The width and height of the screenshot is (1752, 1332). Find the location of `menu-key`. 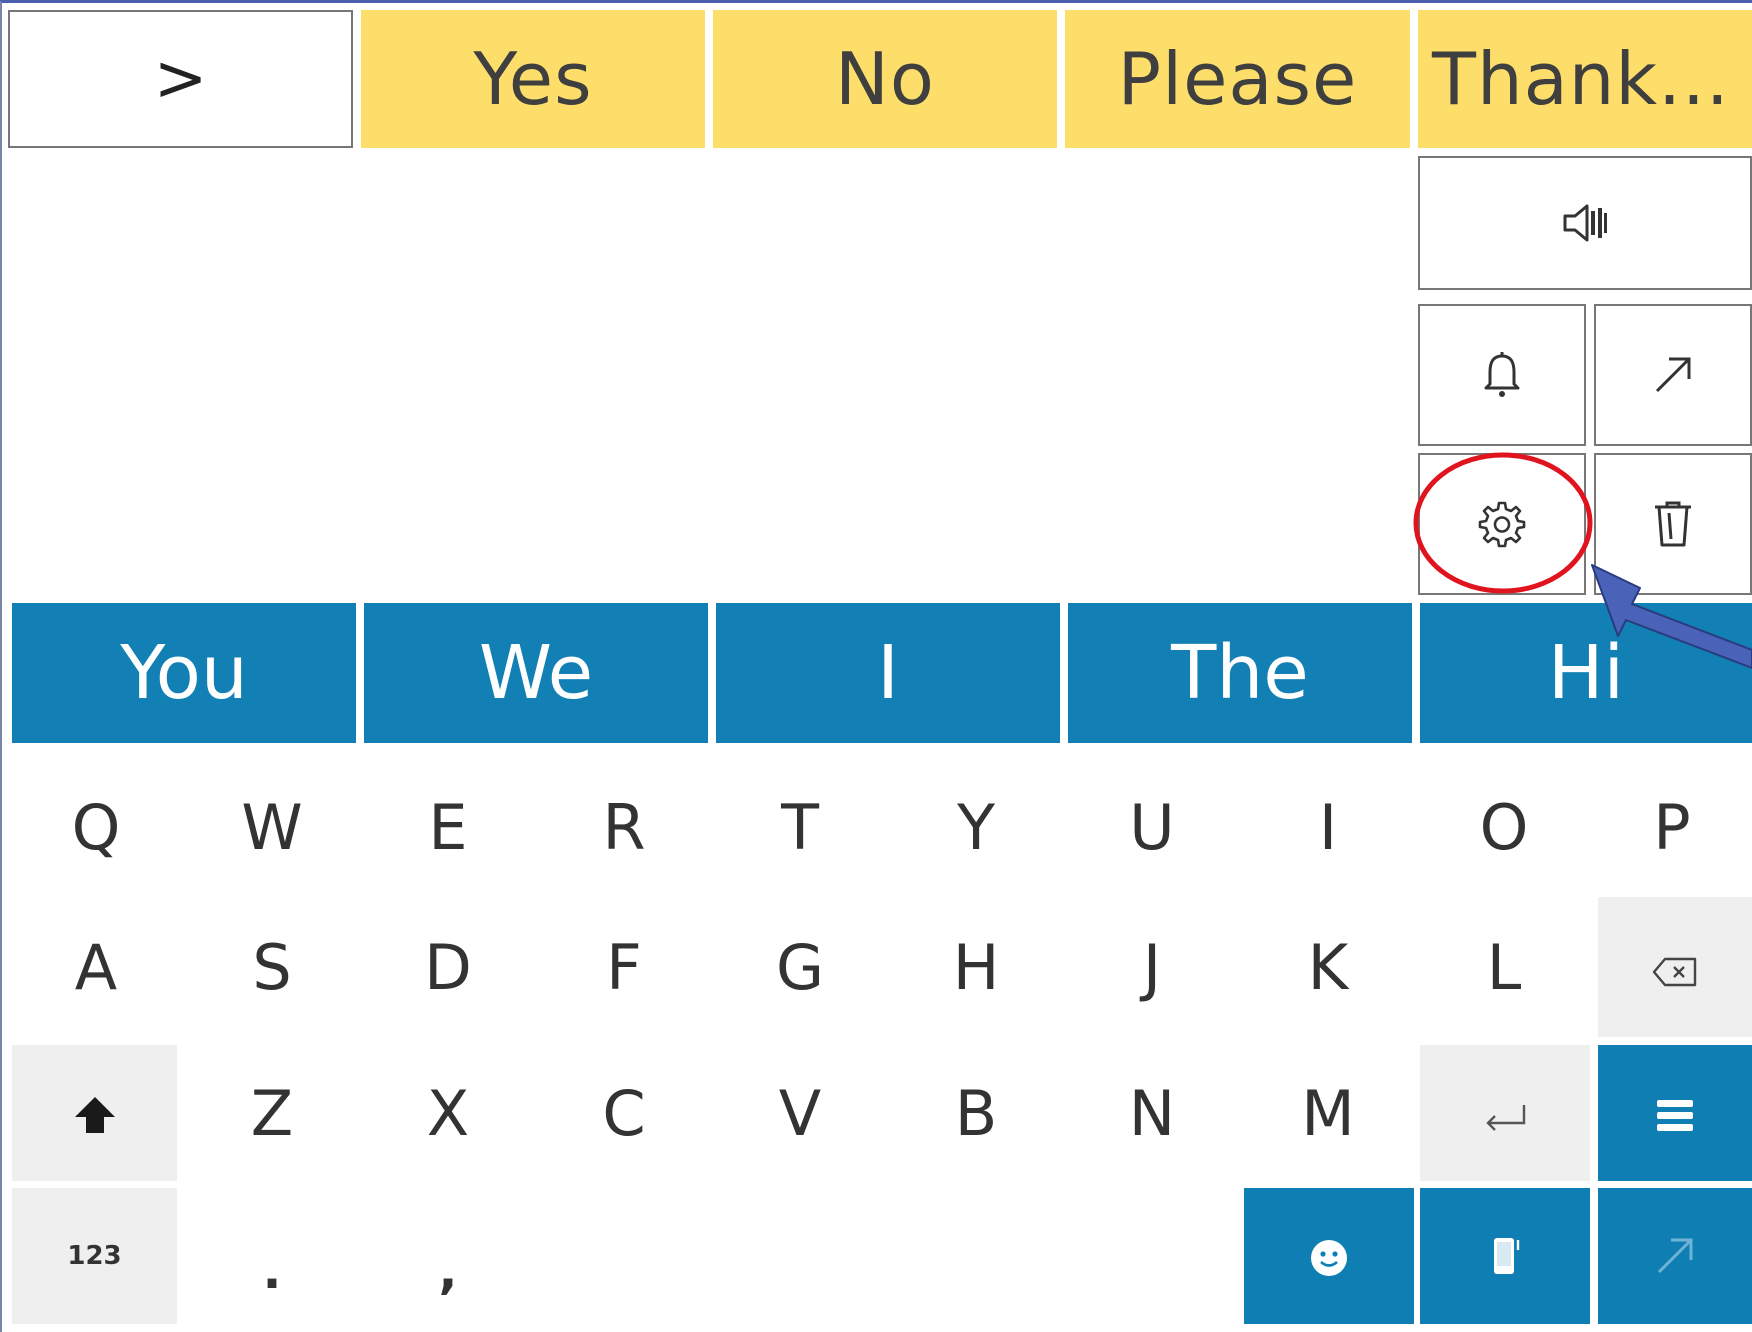

menu-key is located at coordinates (1675, 1113).